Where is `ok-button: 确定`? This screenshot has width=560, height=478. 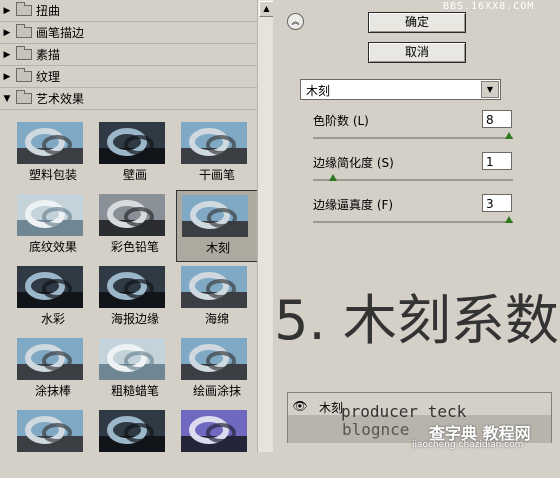 ok-button: 确定 is located at coordinates (417, 22).